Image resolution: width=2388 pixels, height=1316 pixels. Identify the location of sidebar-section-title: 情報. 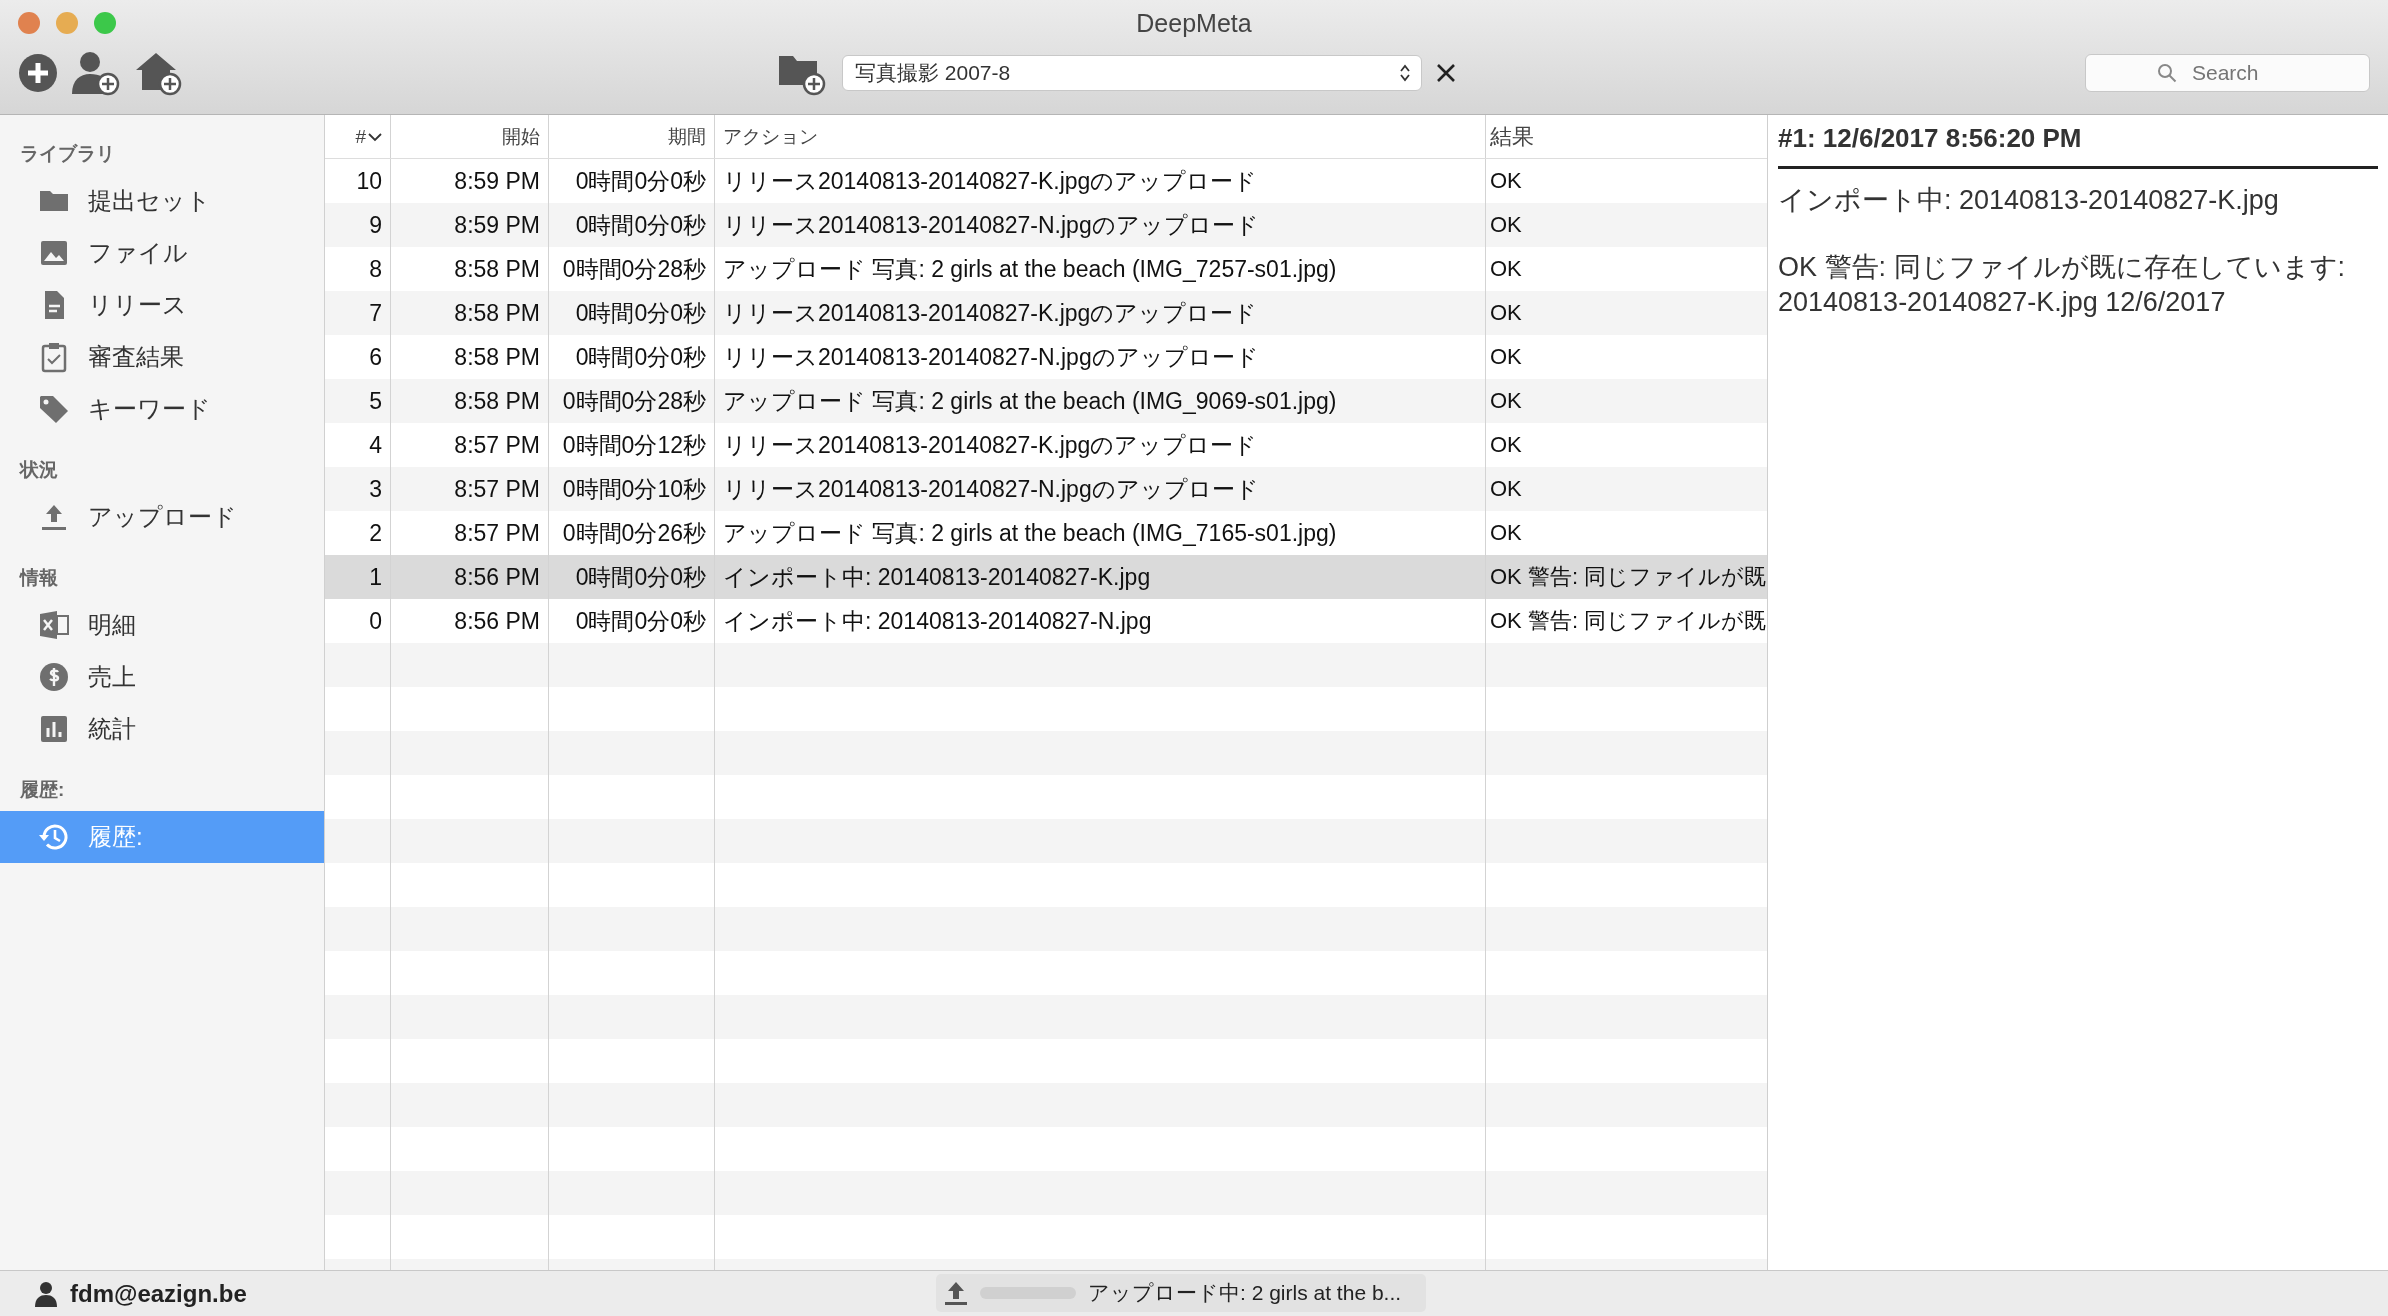
(38, 578).